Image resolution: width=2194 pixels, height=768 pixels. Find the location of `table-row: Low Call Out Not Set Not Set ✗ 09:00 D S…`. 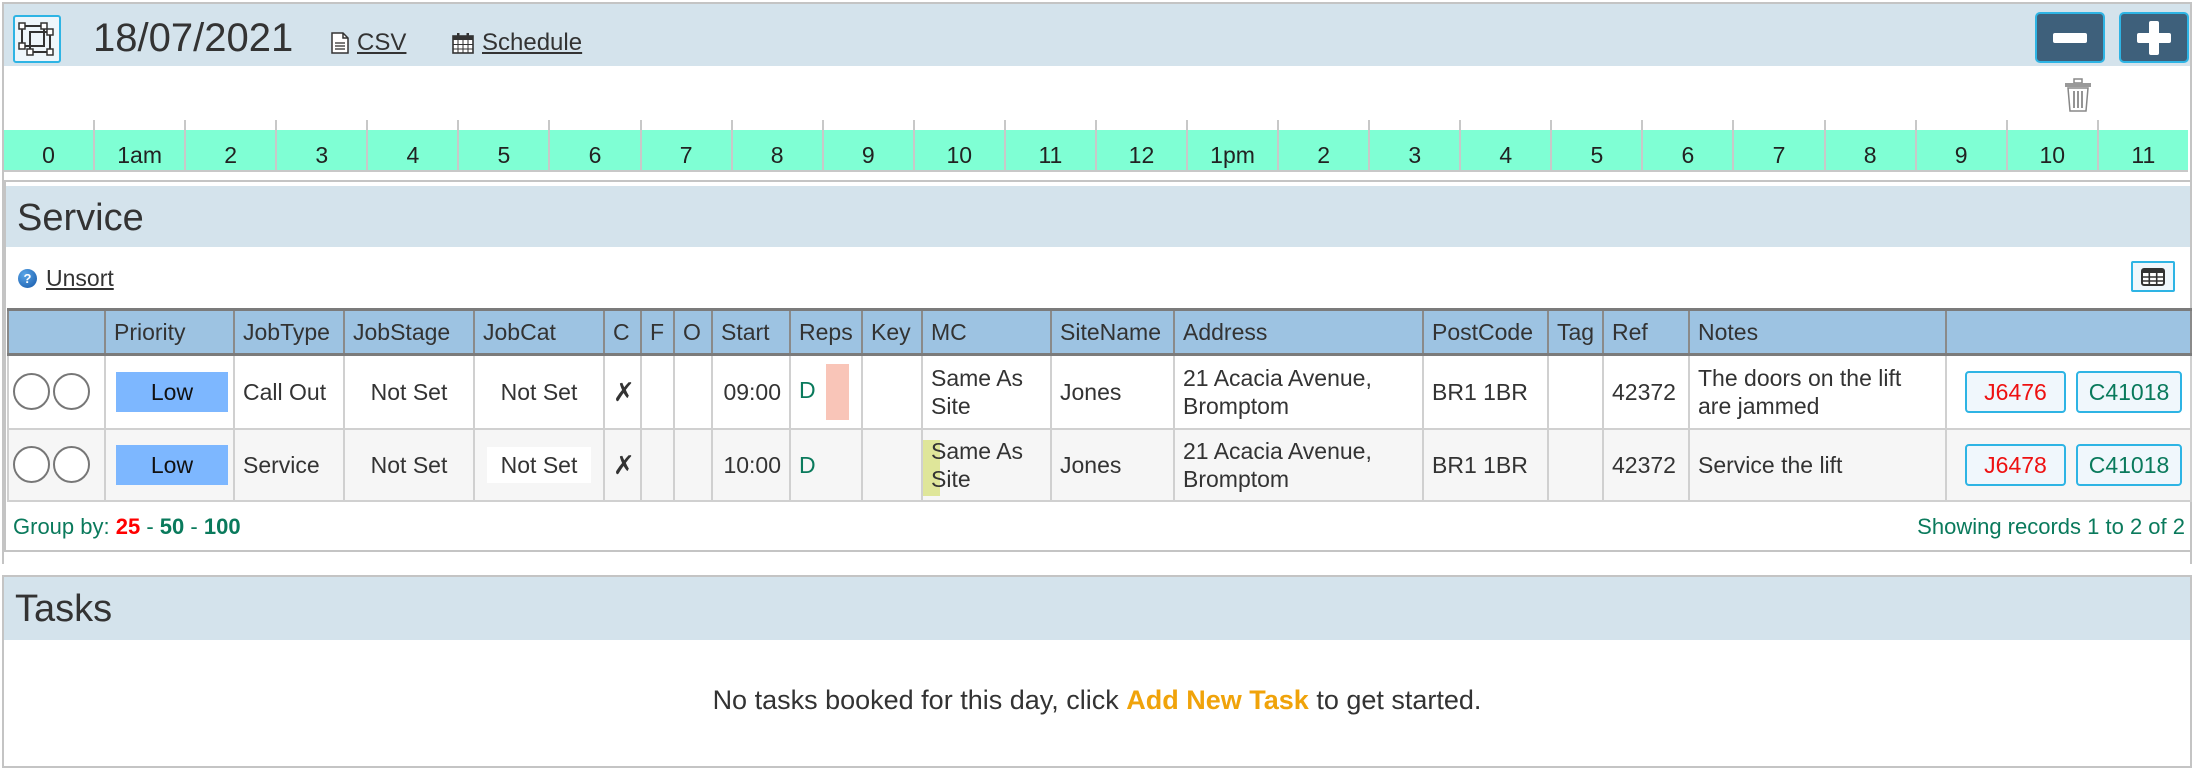

table-row: Low Call Out Not Set Not Set ✗ 09:00 D S… is located at coordinates (1099, 391).